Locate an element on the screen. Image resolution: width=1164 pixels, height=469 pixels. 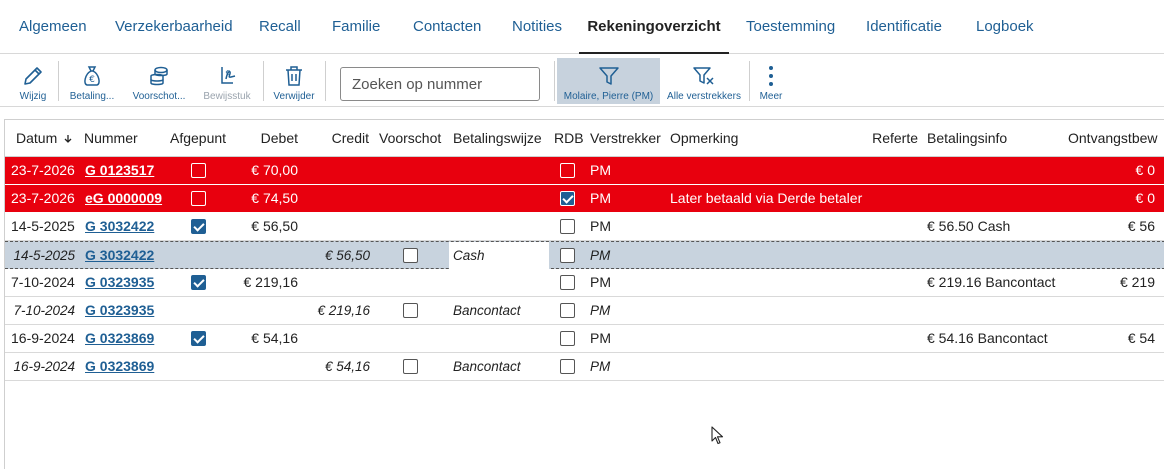
column-header-ontvangstbewijs: Ontvangstbew is located at coordinates (1113, 138).